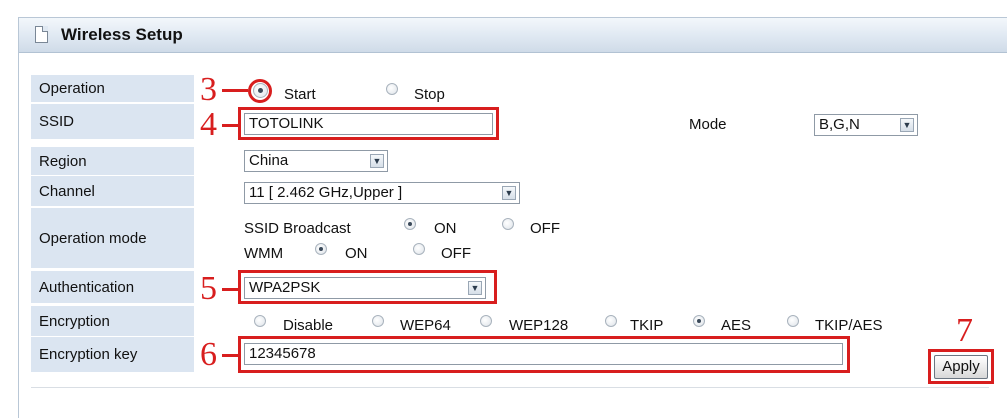 Image resolution: width=1007 pixels, height=418 pixels. What do you see at coordinates (112, 191) in the screenshot?
I see `channel-label: Channel` at bounding box center [112, 191].